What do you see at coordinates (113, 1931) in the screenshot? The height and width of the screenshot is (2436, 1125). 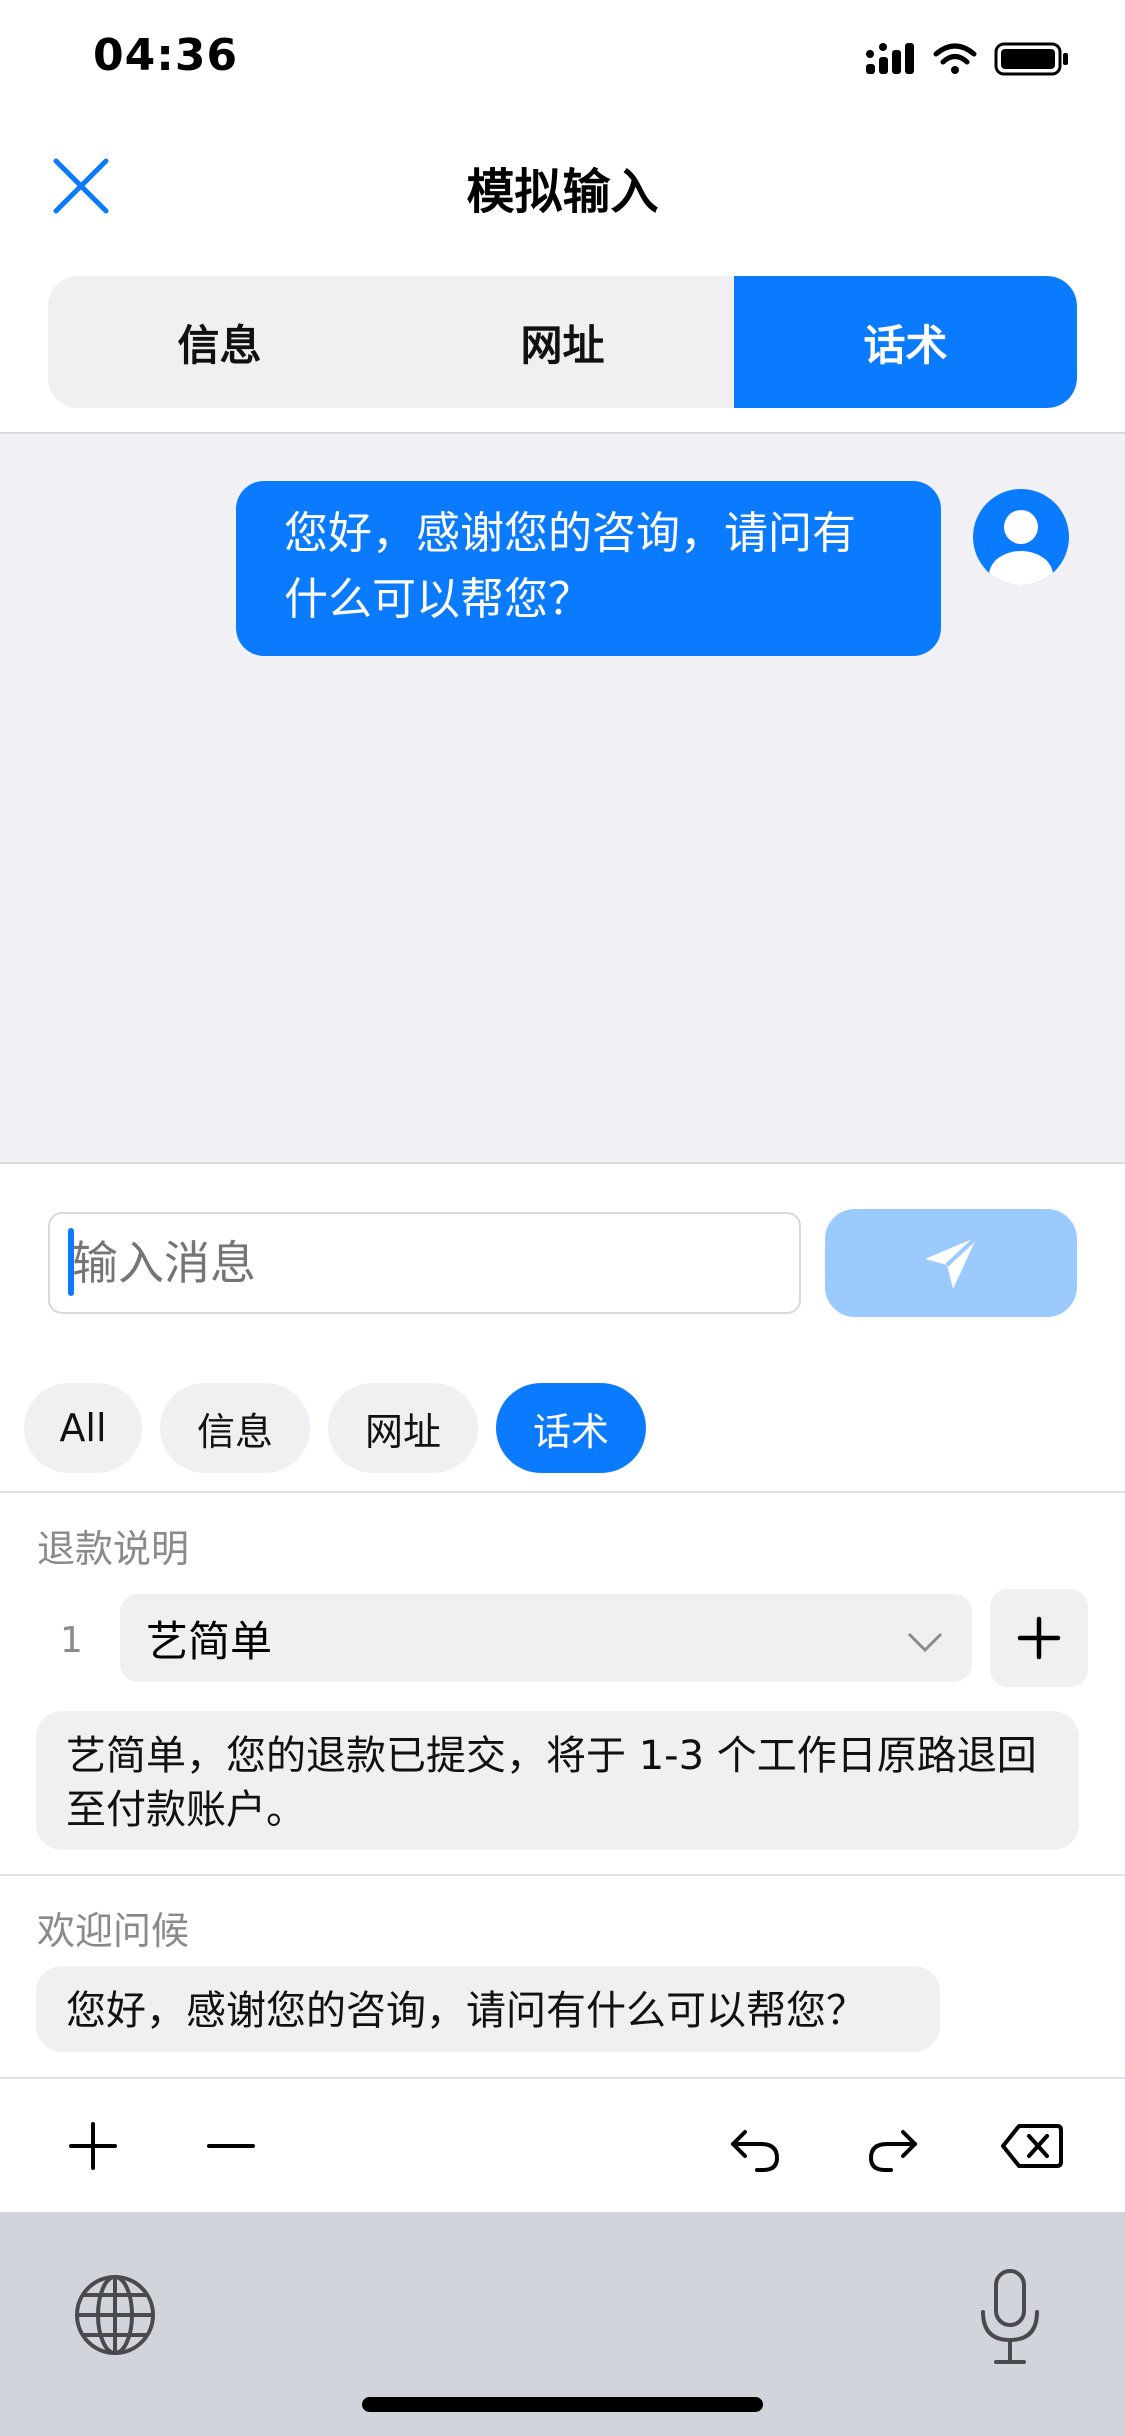 I see `section-title-greeting: 欢迎问候` at bounding box center [113, 1931].